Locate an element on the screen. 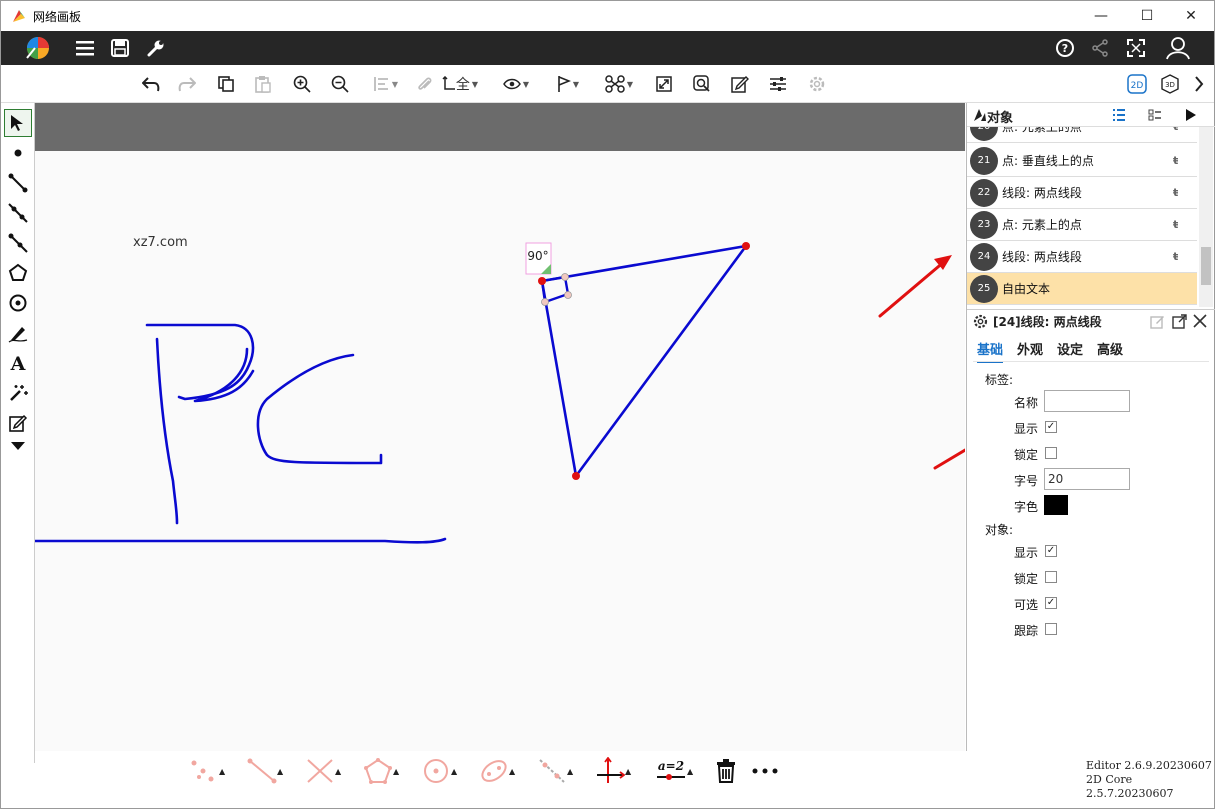  font-color-swatch is located at coordinates (1056, 505).